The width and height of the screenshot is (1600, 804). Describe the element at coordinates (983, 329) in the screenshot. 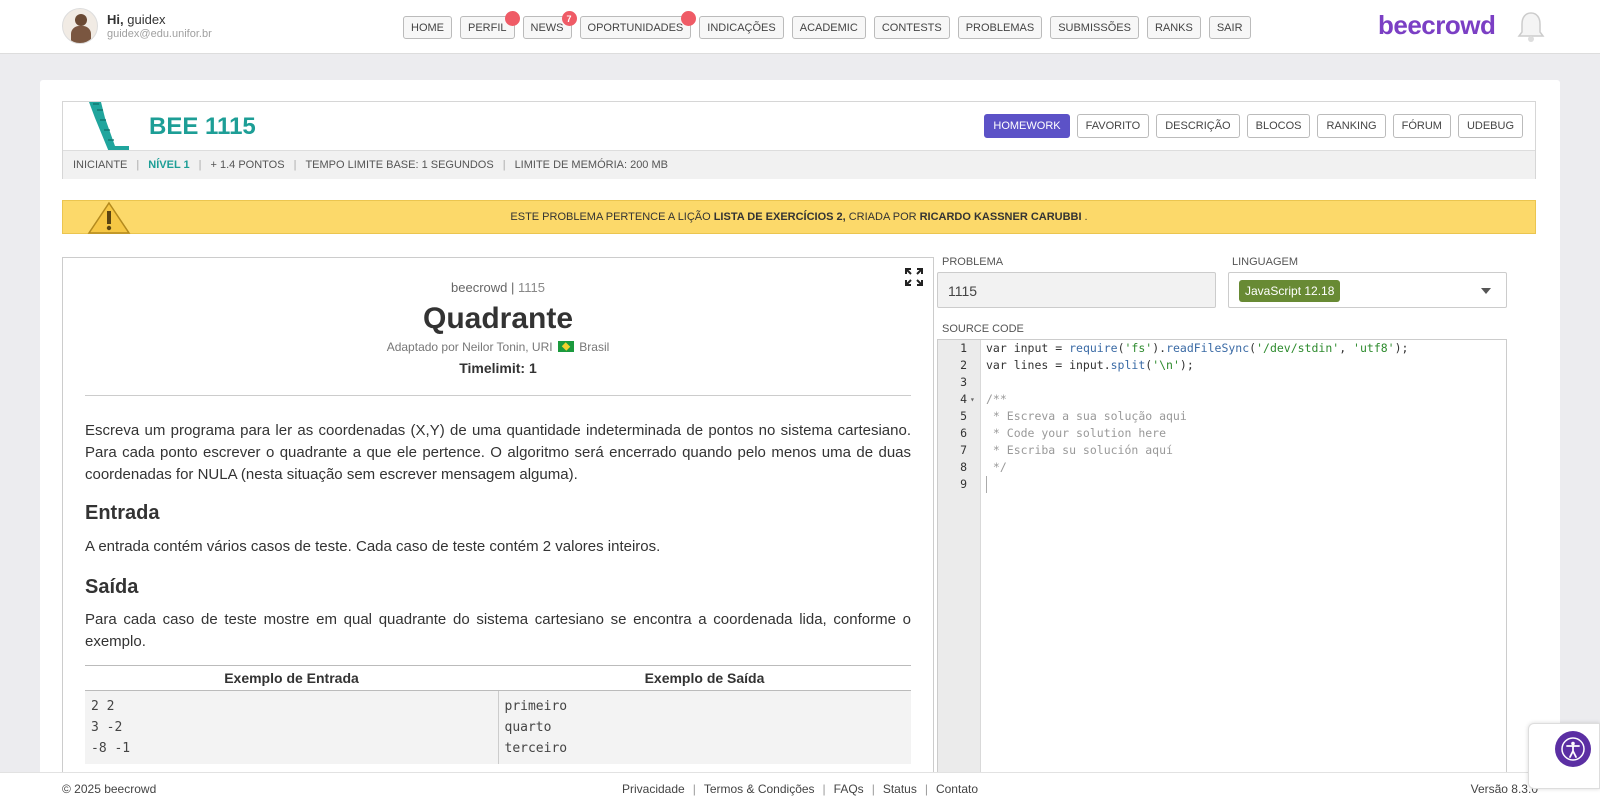

I see `source-code-label: SOURCE CODE` at that location.